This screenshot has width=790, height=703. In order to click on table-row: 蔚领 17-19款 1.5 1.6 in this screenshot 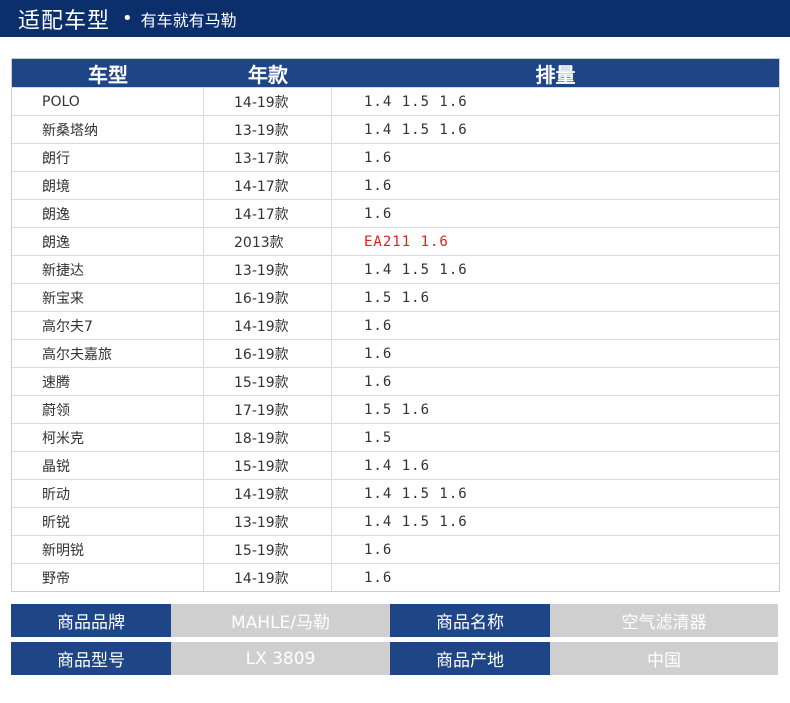, I will do `click(395, 409)`.